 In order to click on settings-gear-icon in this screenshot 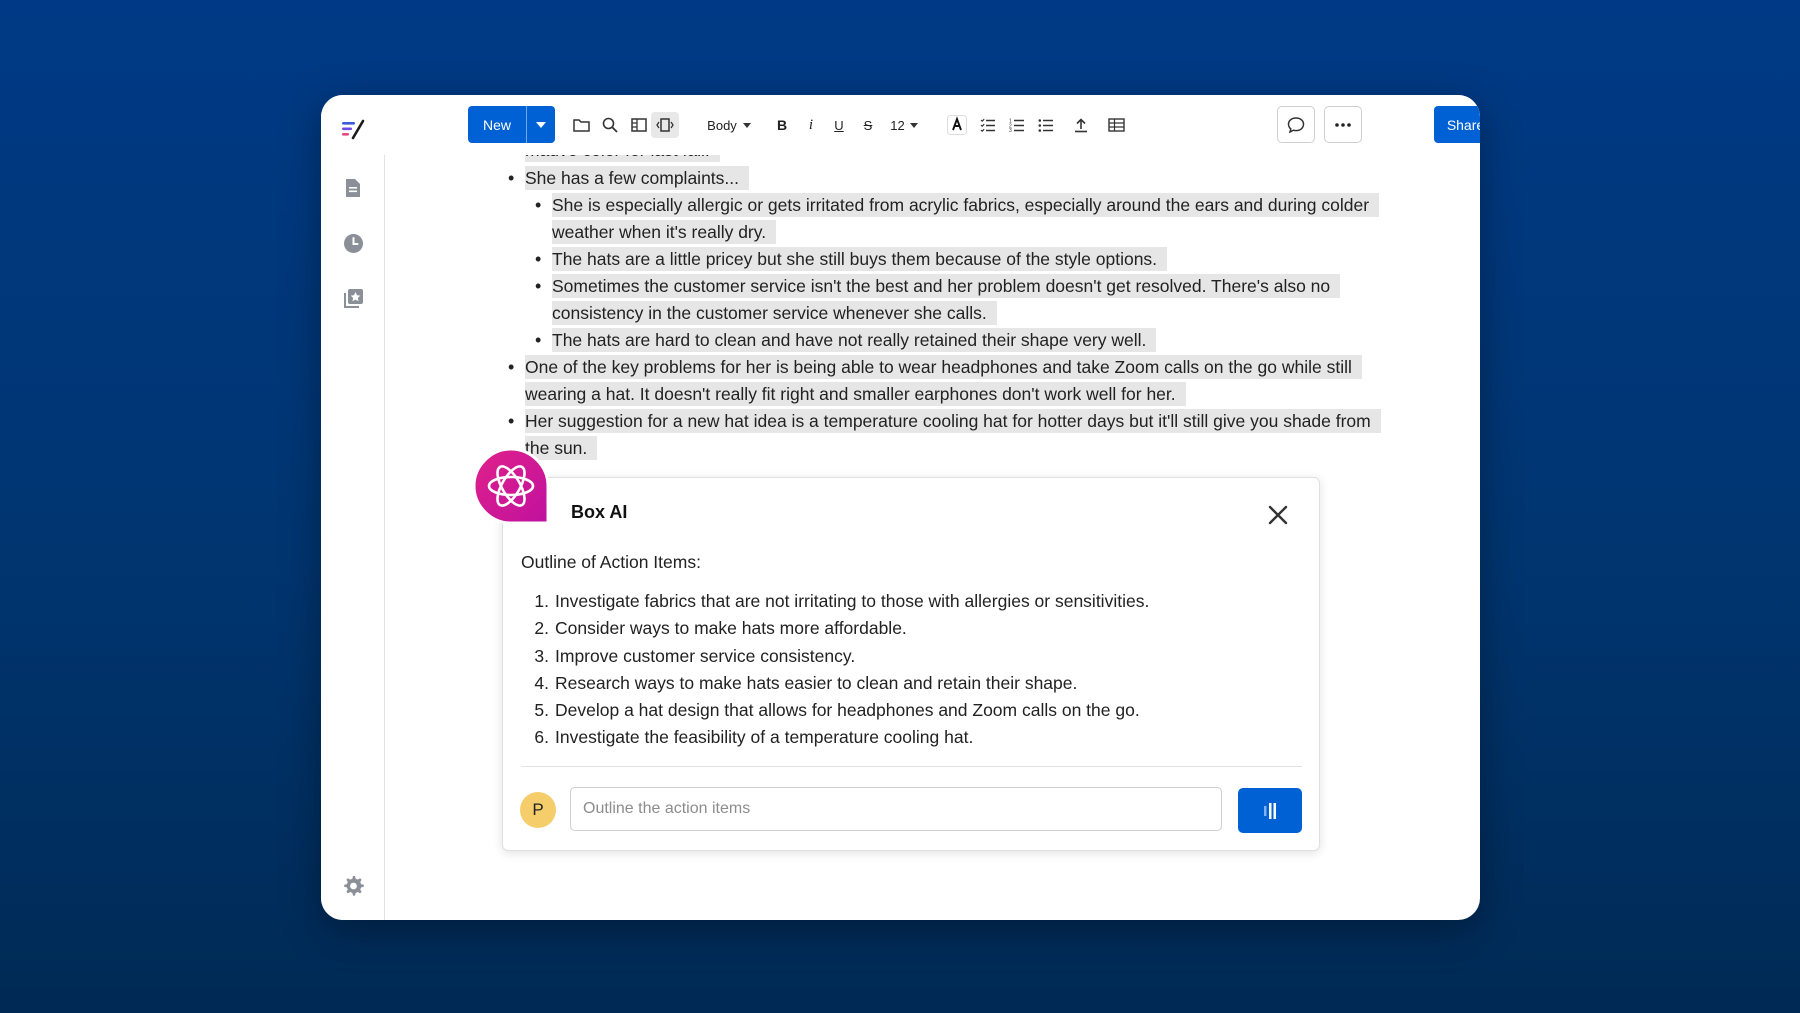, I will do `click(353, 886)`.